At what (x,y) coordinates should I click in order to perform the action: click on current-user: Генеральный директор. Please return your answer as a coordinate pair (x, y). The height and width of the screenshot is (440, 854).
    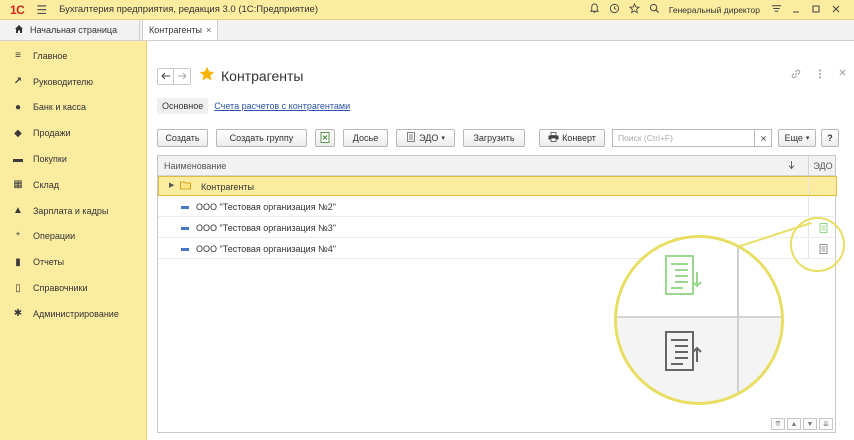
    Looking at the image, I should click on (714, 10).